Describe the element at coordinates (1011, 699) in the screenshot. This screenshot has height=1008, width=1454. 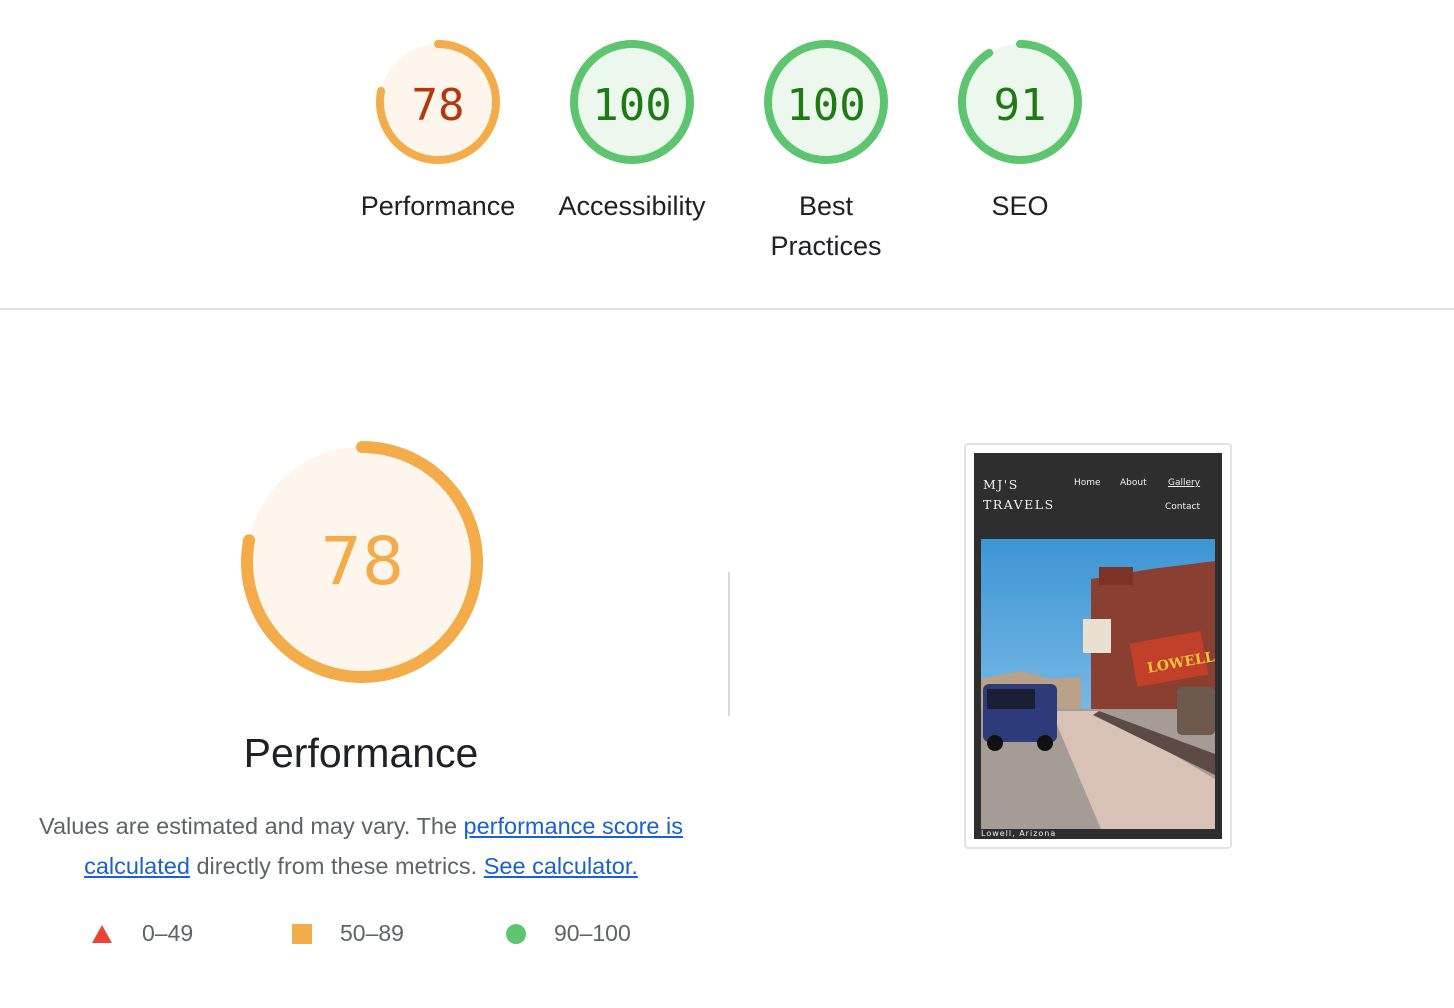
I see `photo-van-window` at that location.